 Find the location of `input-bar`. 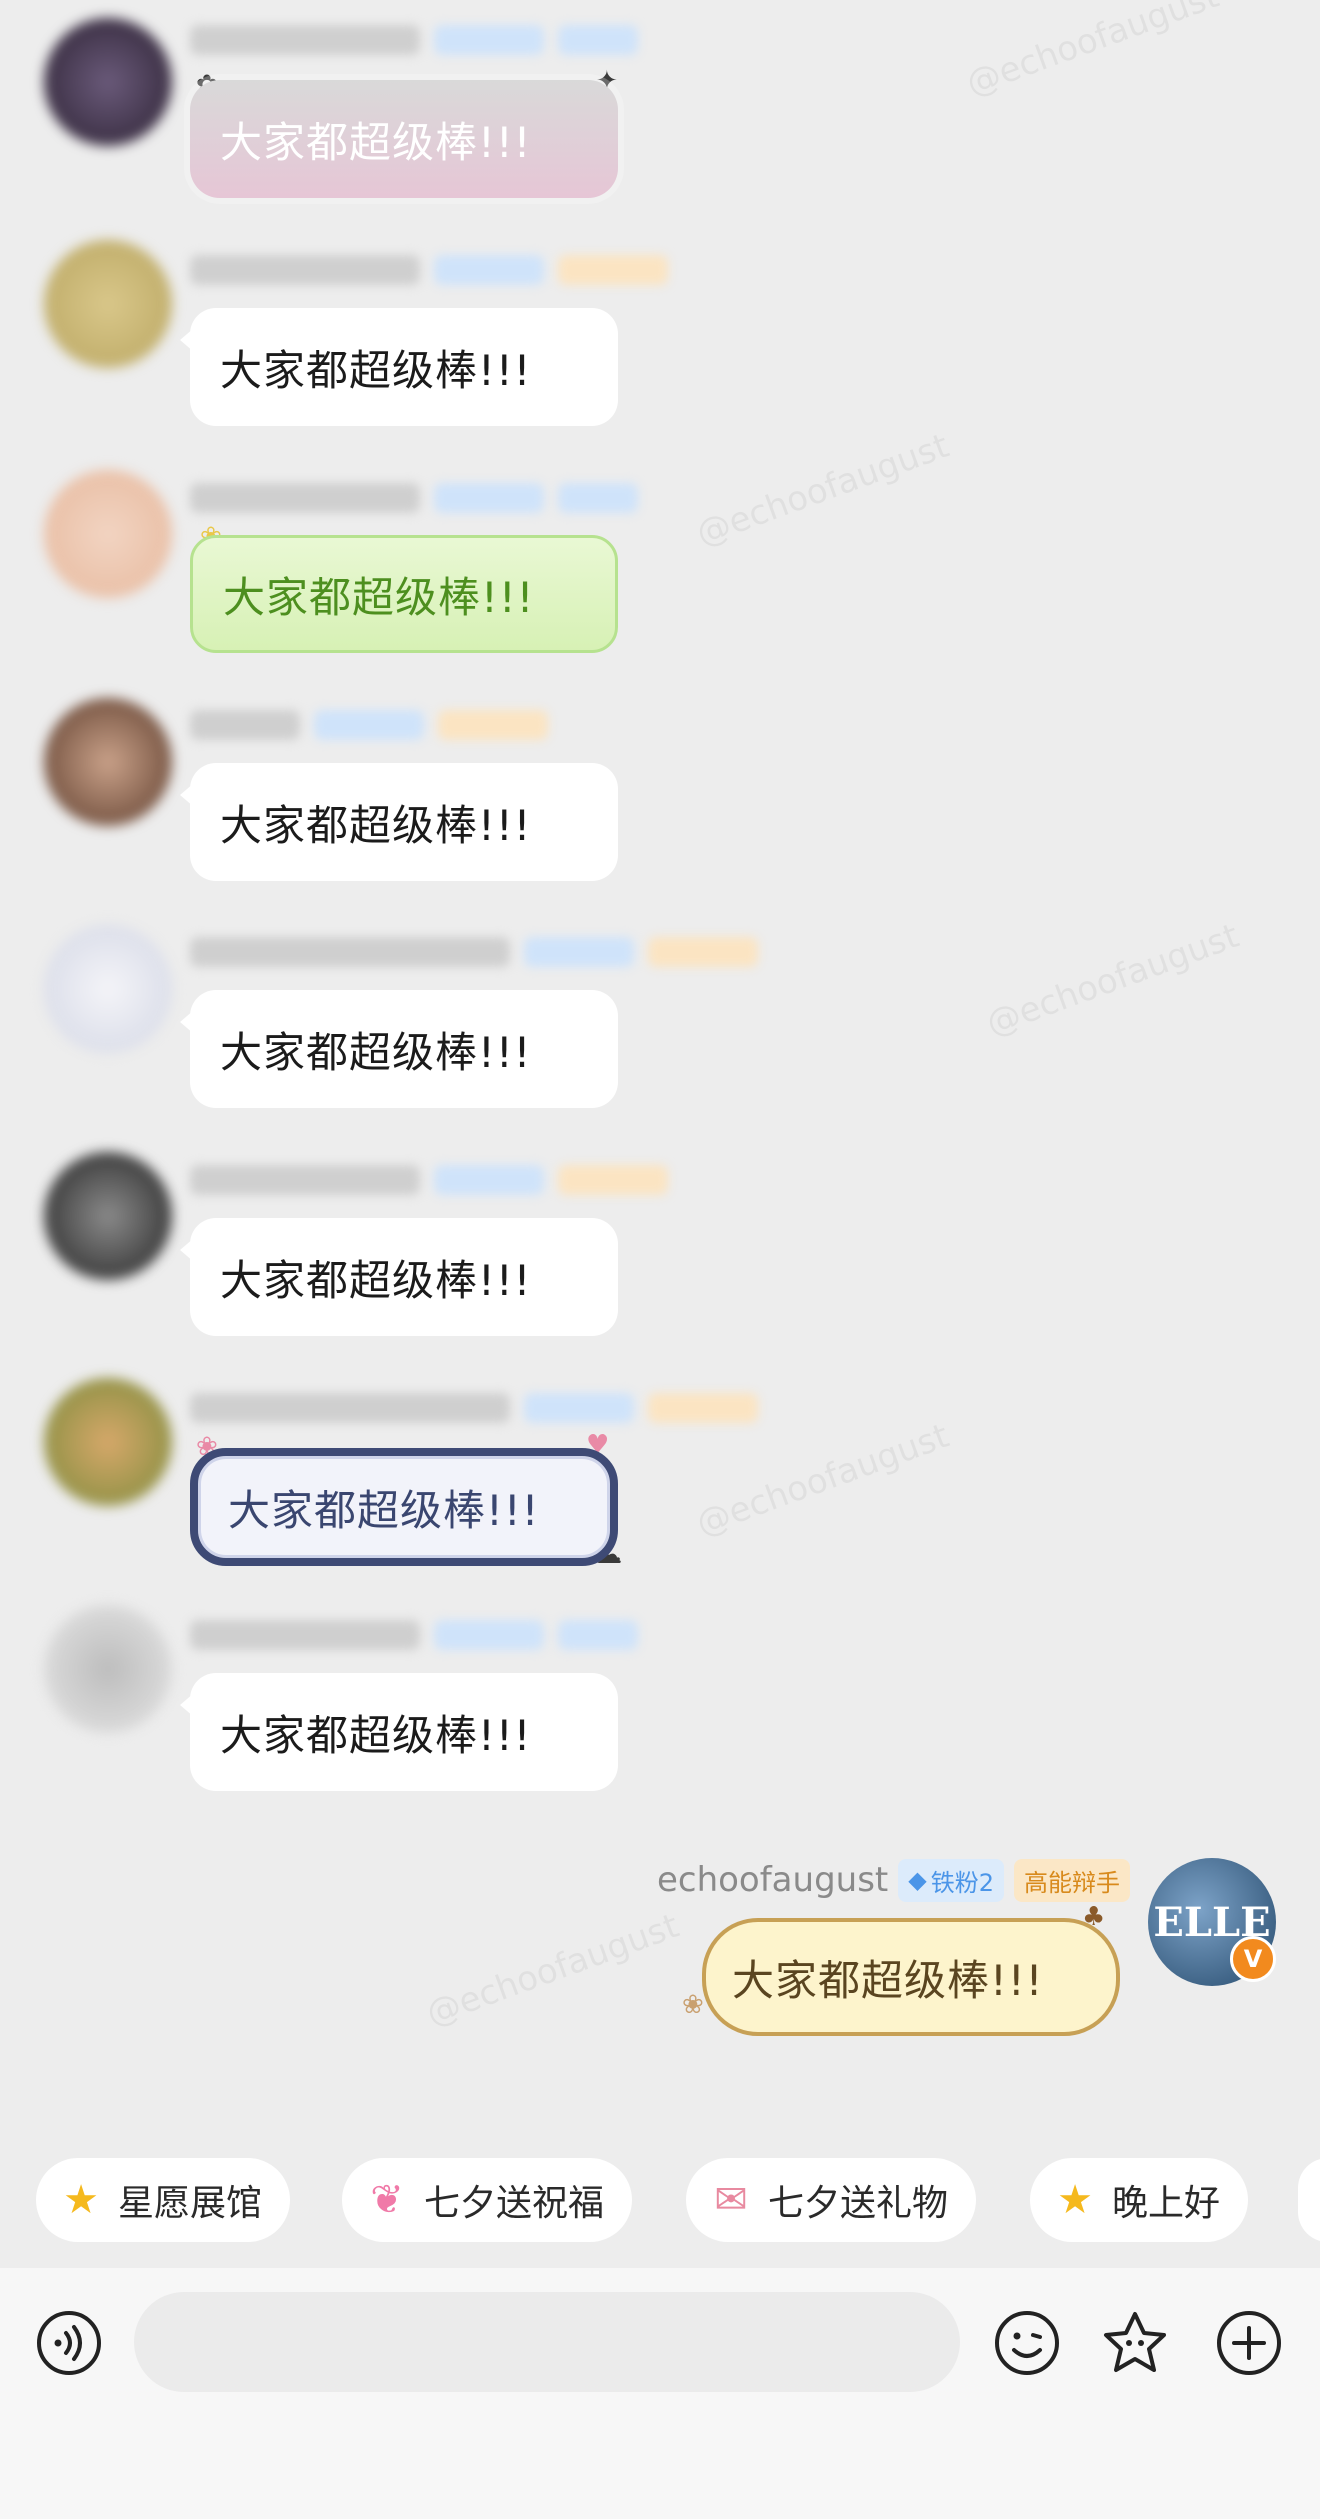

input-bar is located at coordinates (660, 2393).